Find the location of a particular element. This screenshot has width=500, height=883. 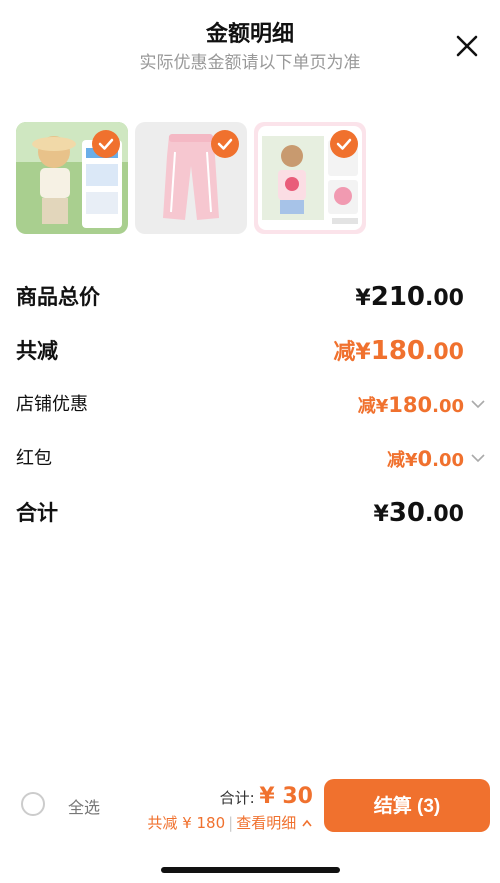

row-store-discount: 店铺优惠 减¥180.00 is located at coordinates (251, 405).